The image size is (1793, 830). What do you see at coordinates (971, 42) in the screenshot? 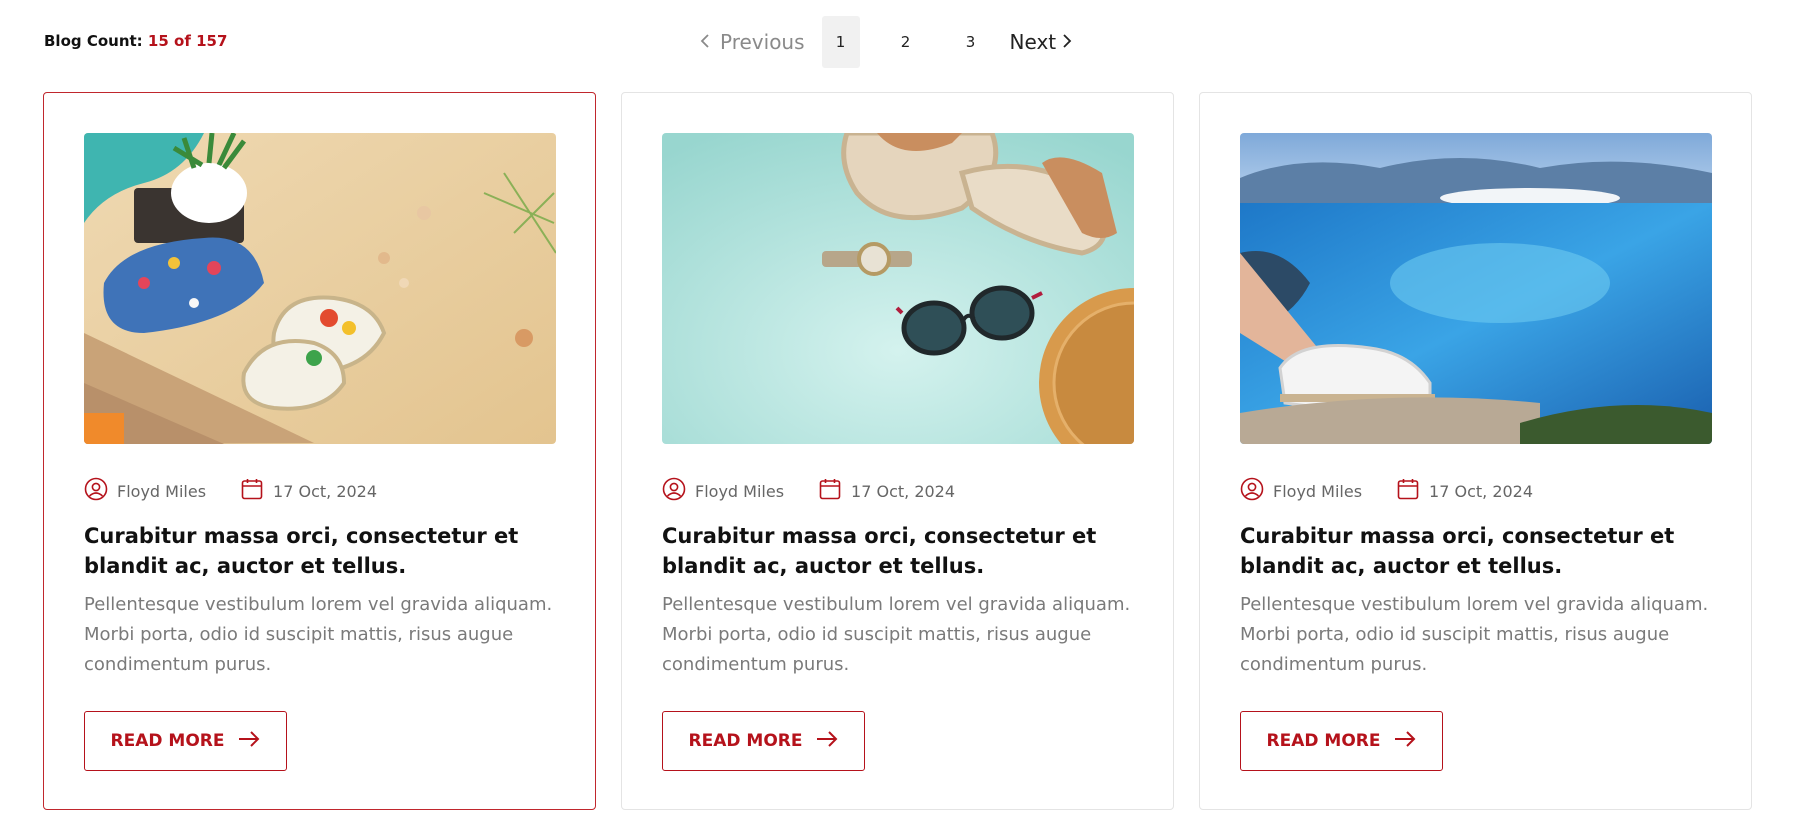
I see `page-3-button: 3` at bounding box center [971, 42].